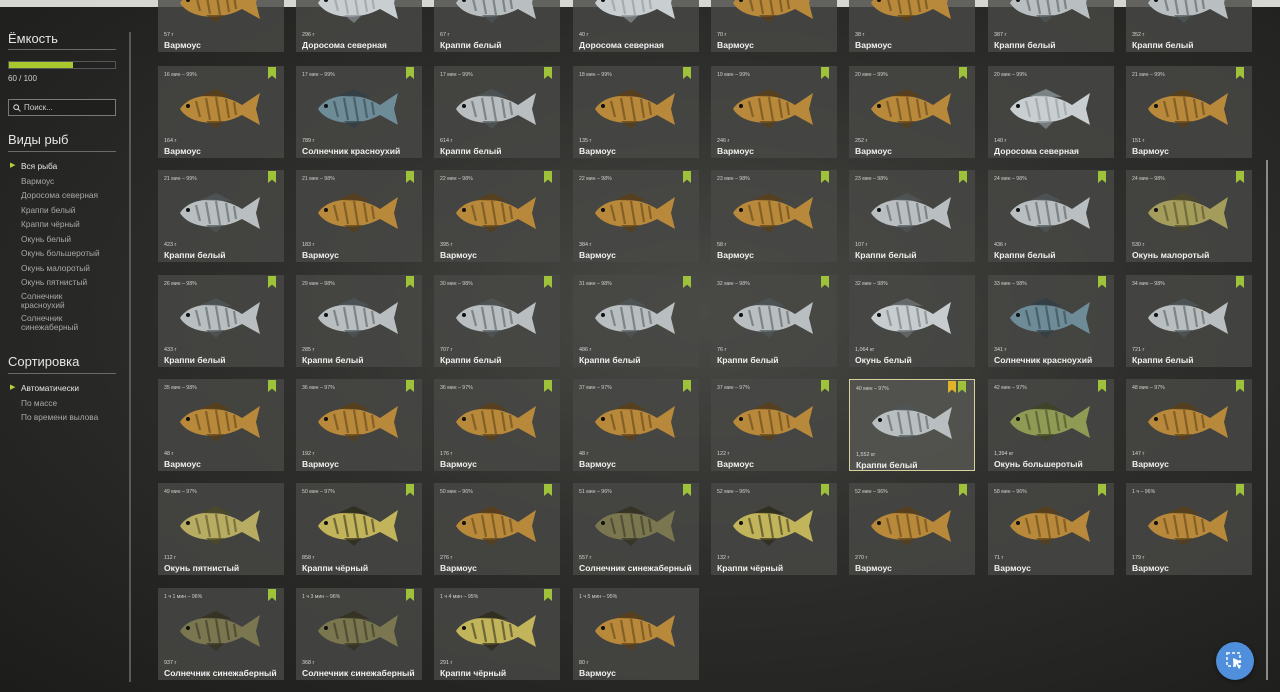  I want to click on species-filter-item: Доросома северная, so click(55, 195).